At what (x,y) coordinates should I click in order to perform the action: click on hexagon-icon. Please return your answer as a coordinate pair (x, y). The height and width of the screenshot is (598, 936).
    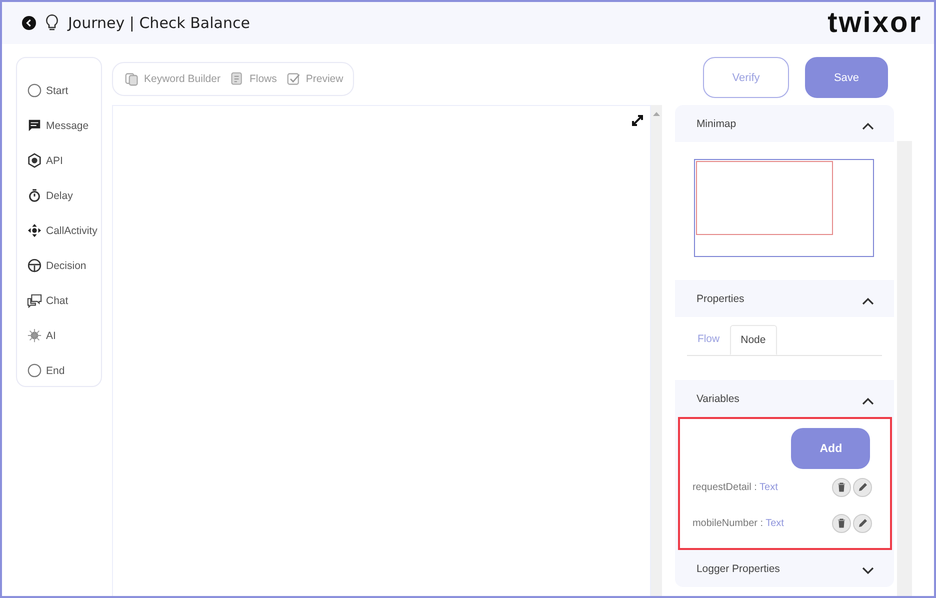
    Looking at the image, I should click on (34, 160).